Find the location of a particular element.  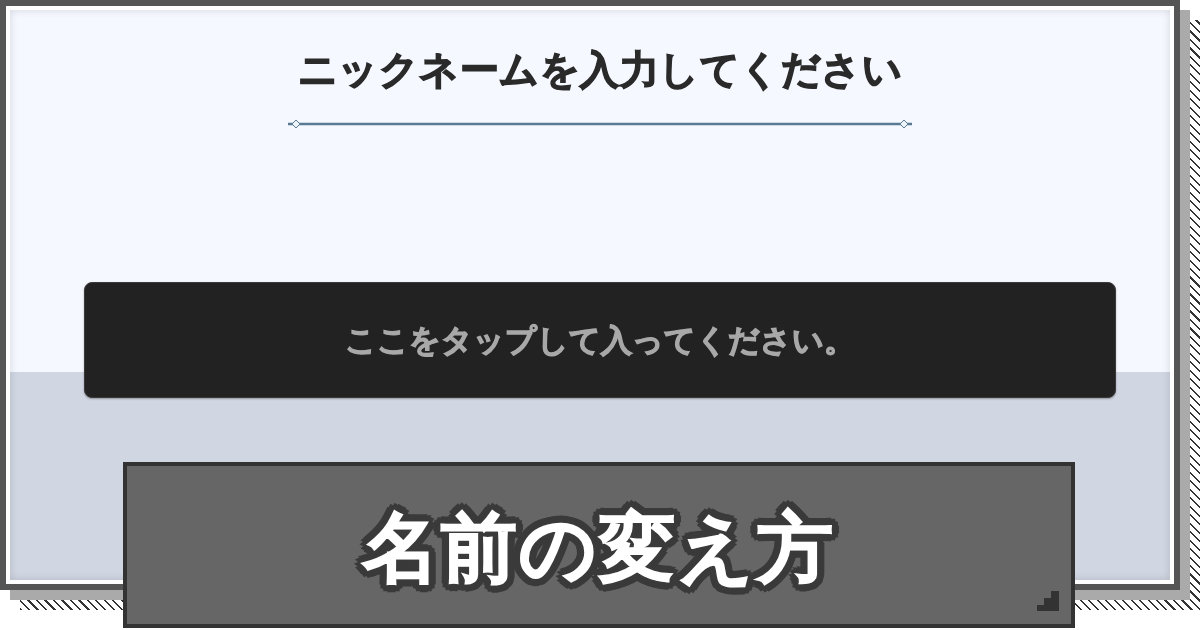

corner-triangle-icon is located at coordinates (1048, 601).